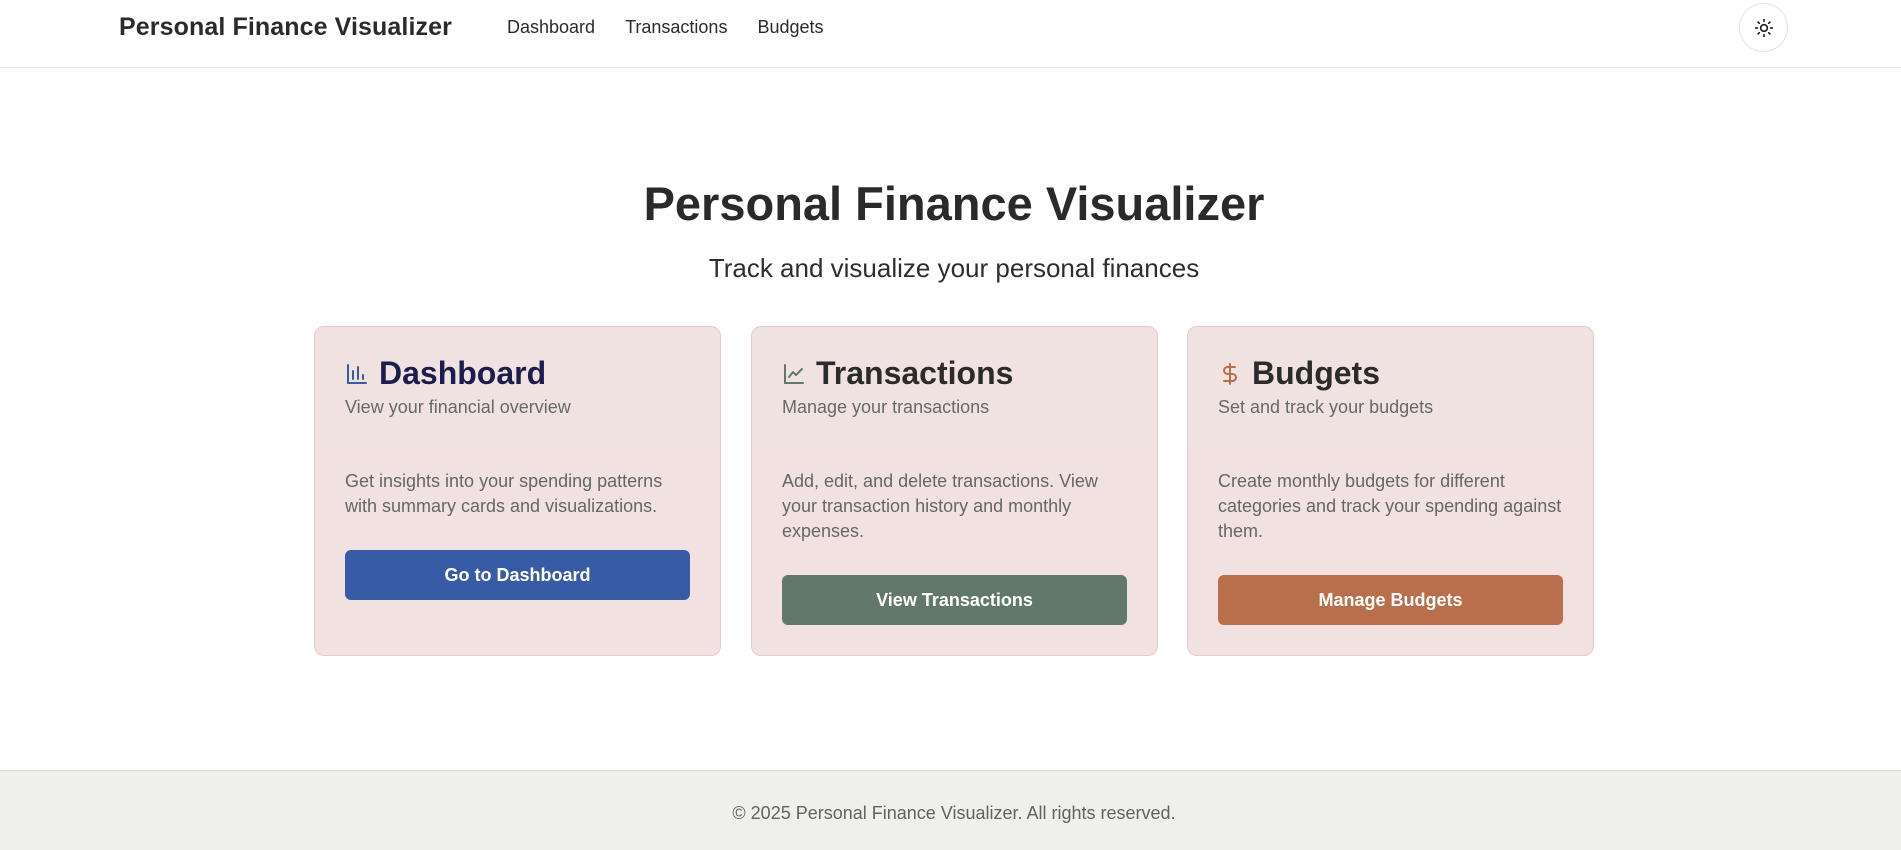  I want to click on nav-link-transactions: Transactions, so click(676, 27).